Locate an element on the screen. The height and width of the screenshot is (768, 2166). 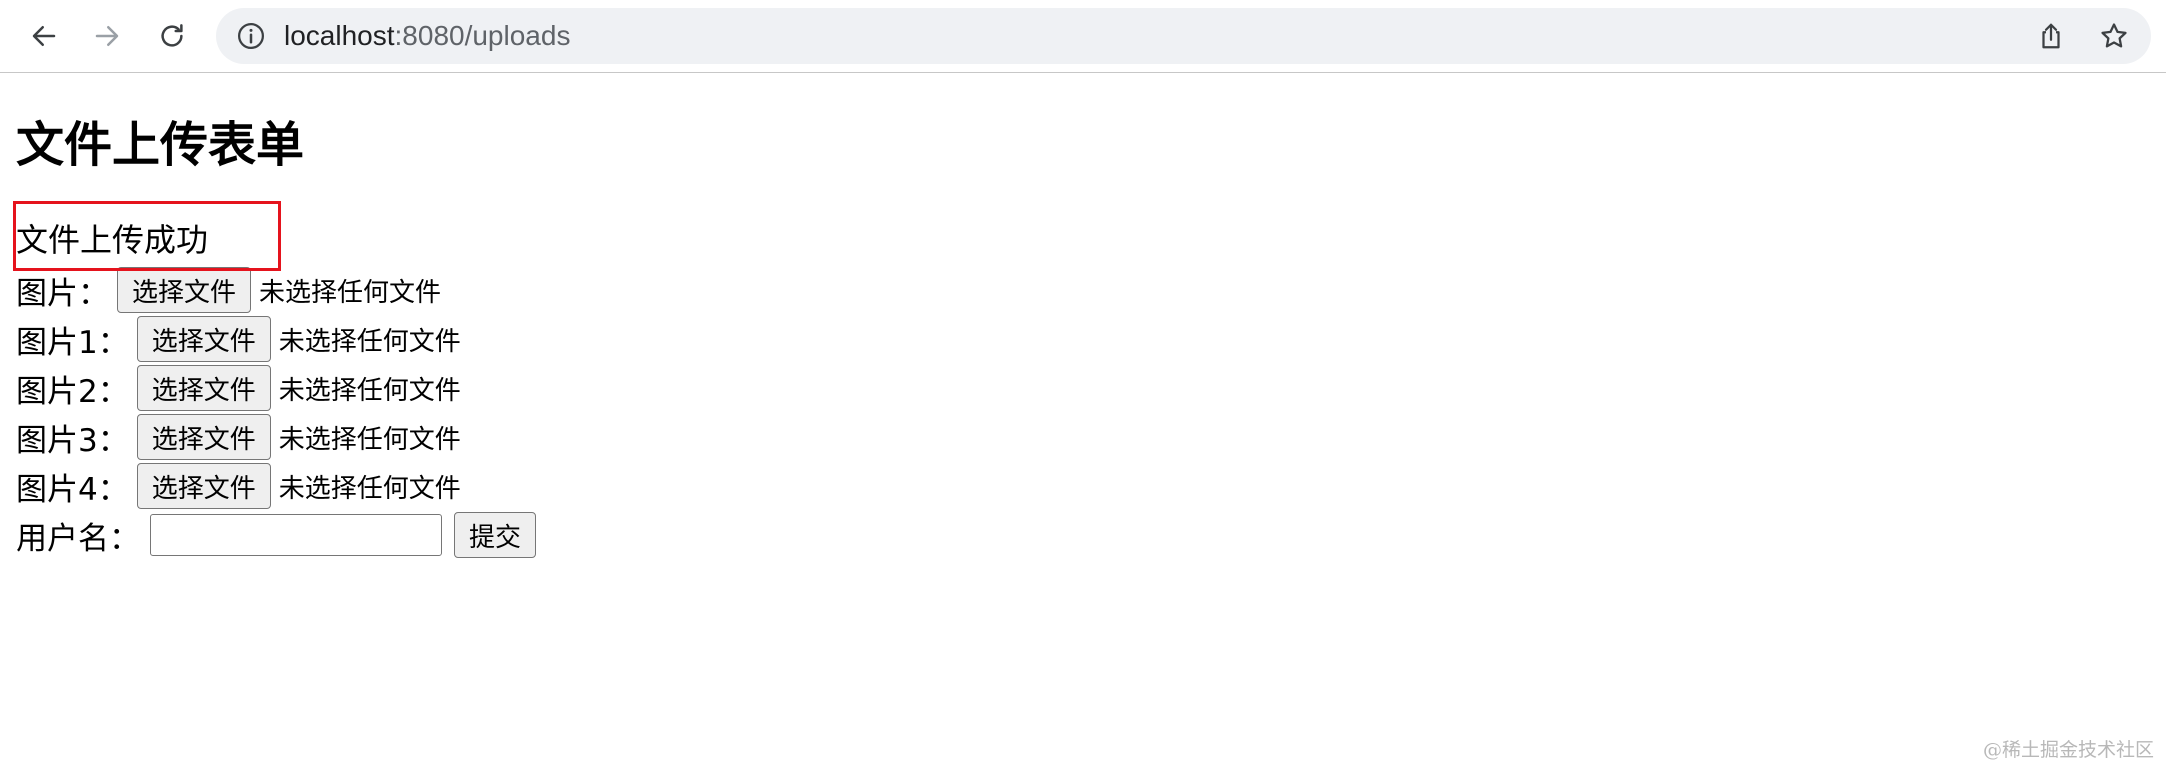
address-bar: localhost:8080/uploads is located at coordinates (1183, 36).